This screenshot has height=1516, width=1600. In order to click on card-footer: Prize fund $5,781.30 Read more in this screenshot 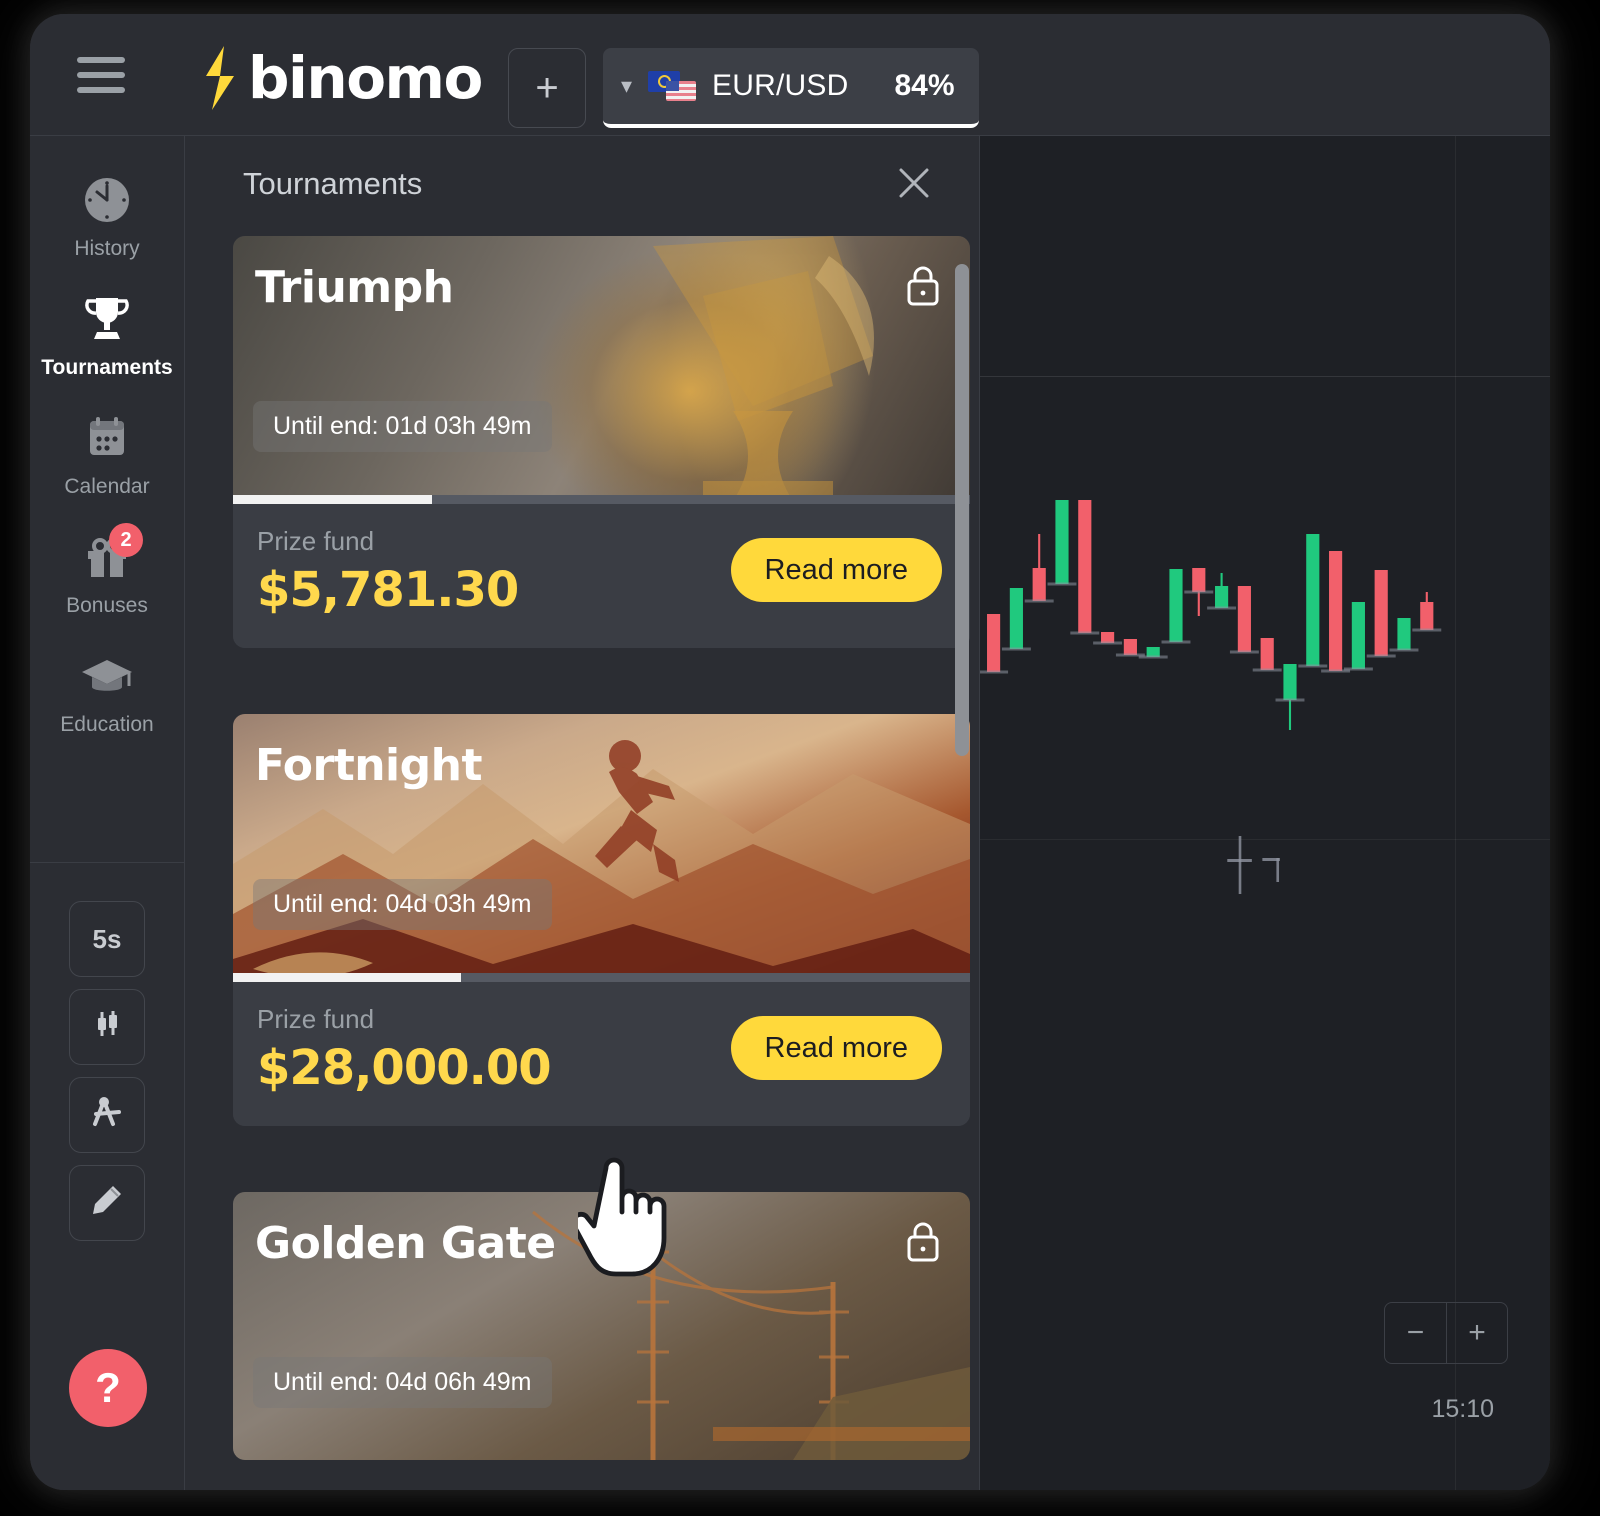, I will do `click(601, 576)`.